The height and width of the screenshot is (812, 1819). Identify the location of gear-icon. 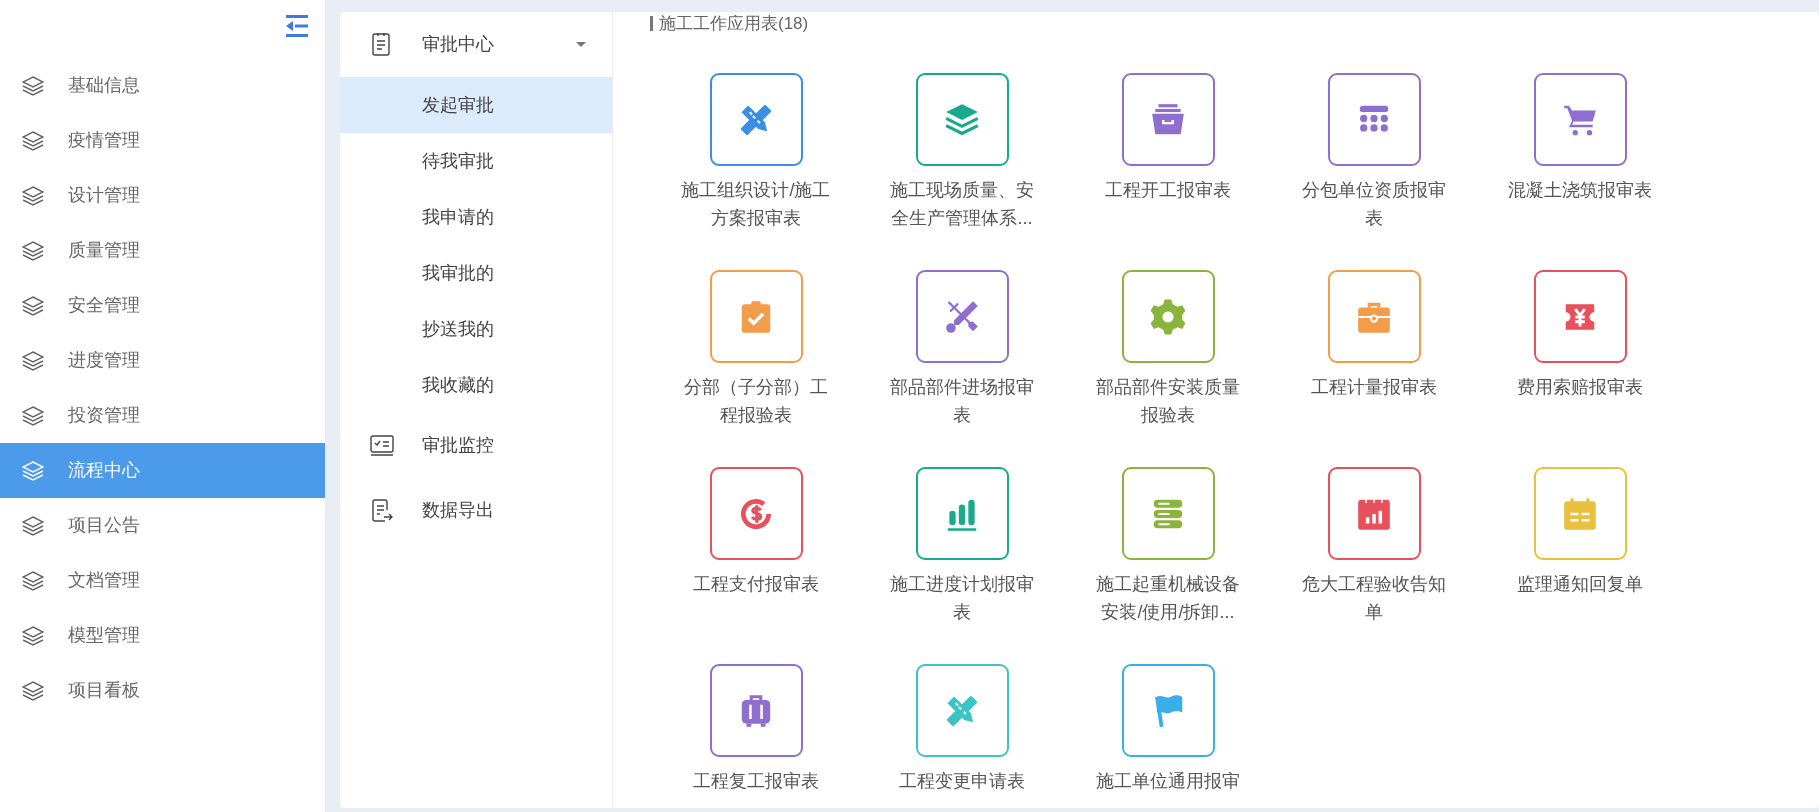
(1168, 316).